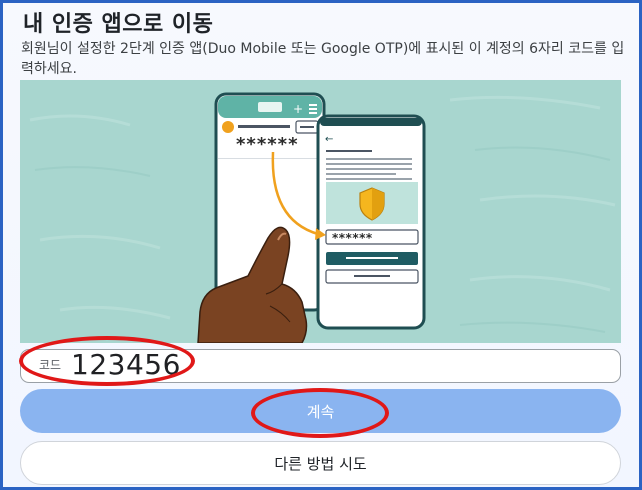 The height and width of the screenshot is (490, 642). I want to click on code-input-field: 코드, so click(320, 365).